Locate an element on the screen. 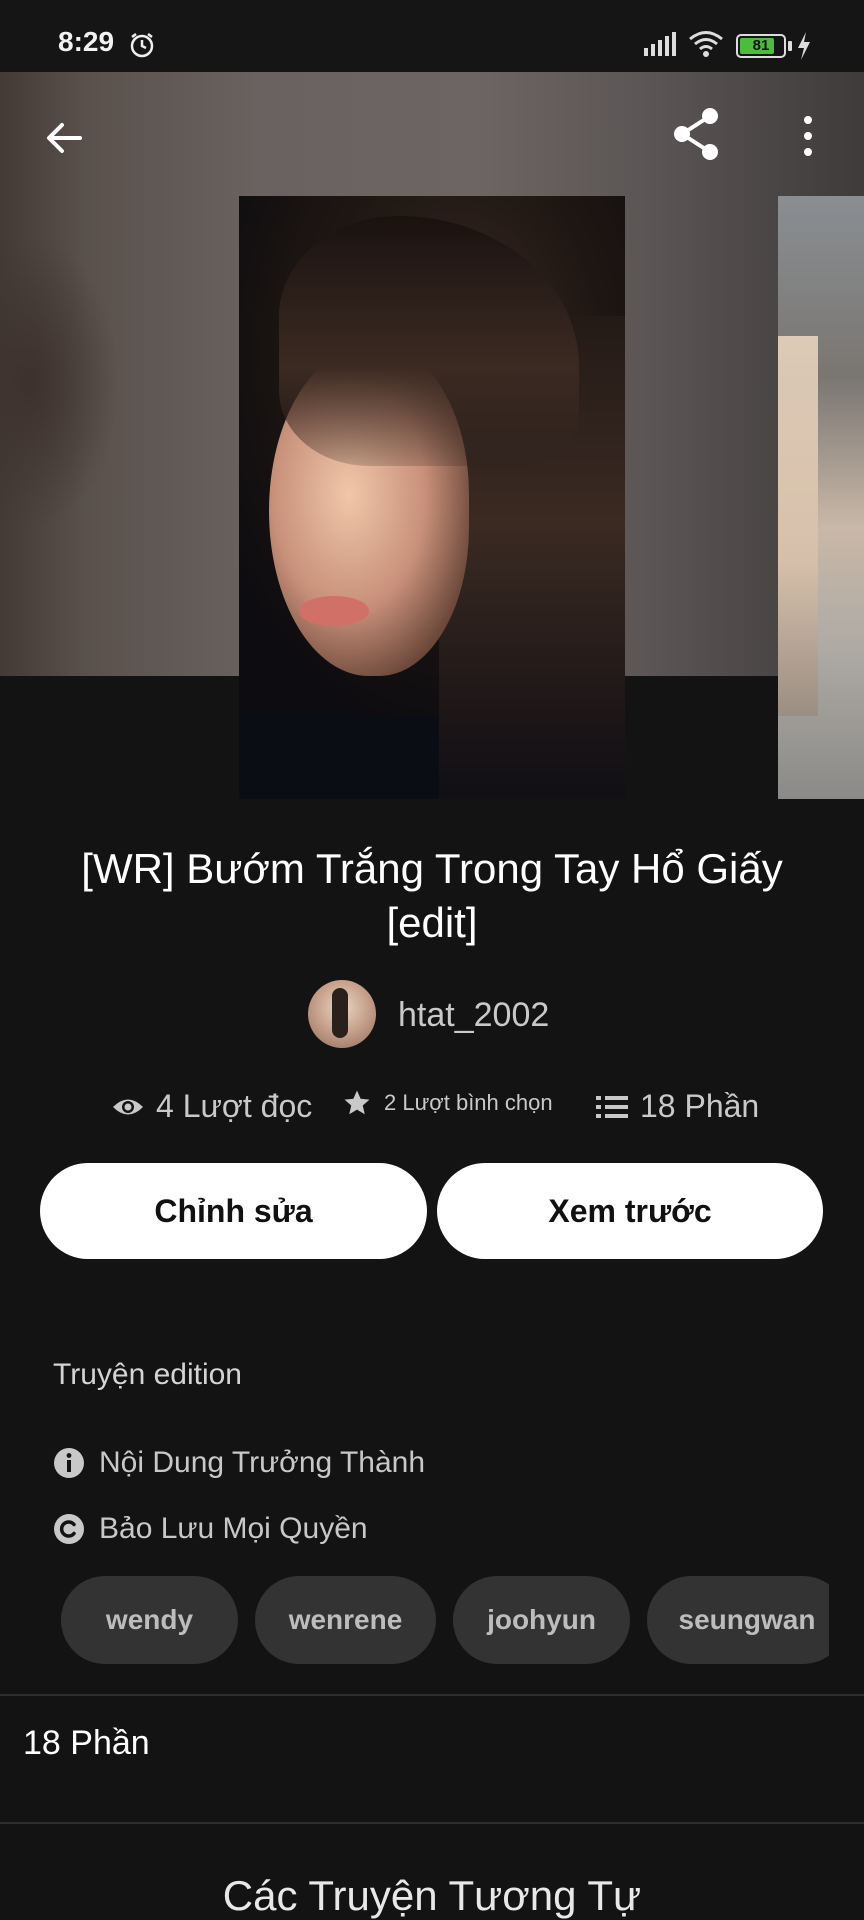  author-row: htat_2002 is located at coordinates (432, 1015).